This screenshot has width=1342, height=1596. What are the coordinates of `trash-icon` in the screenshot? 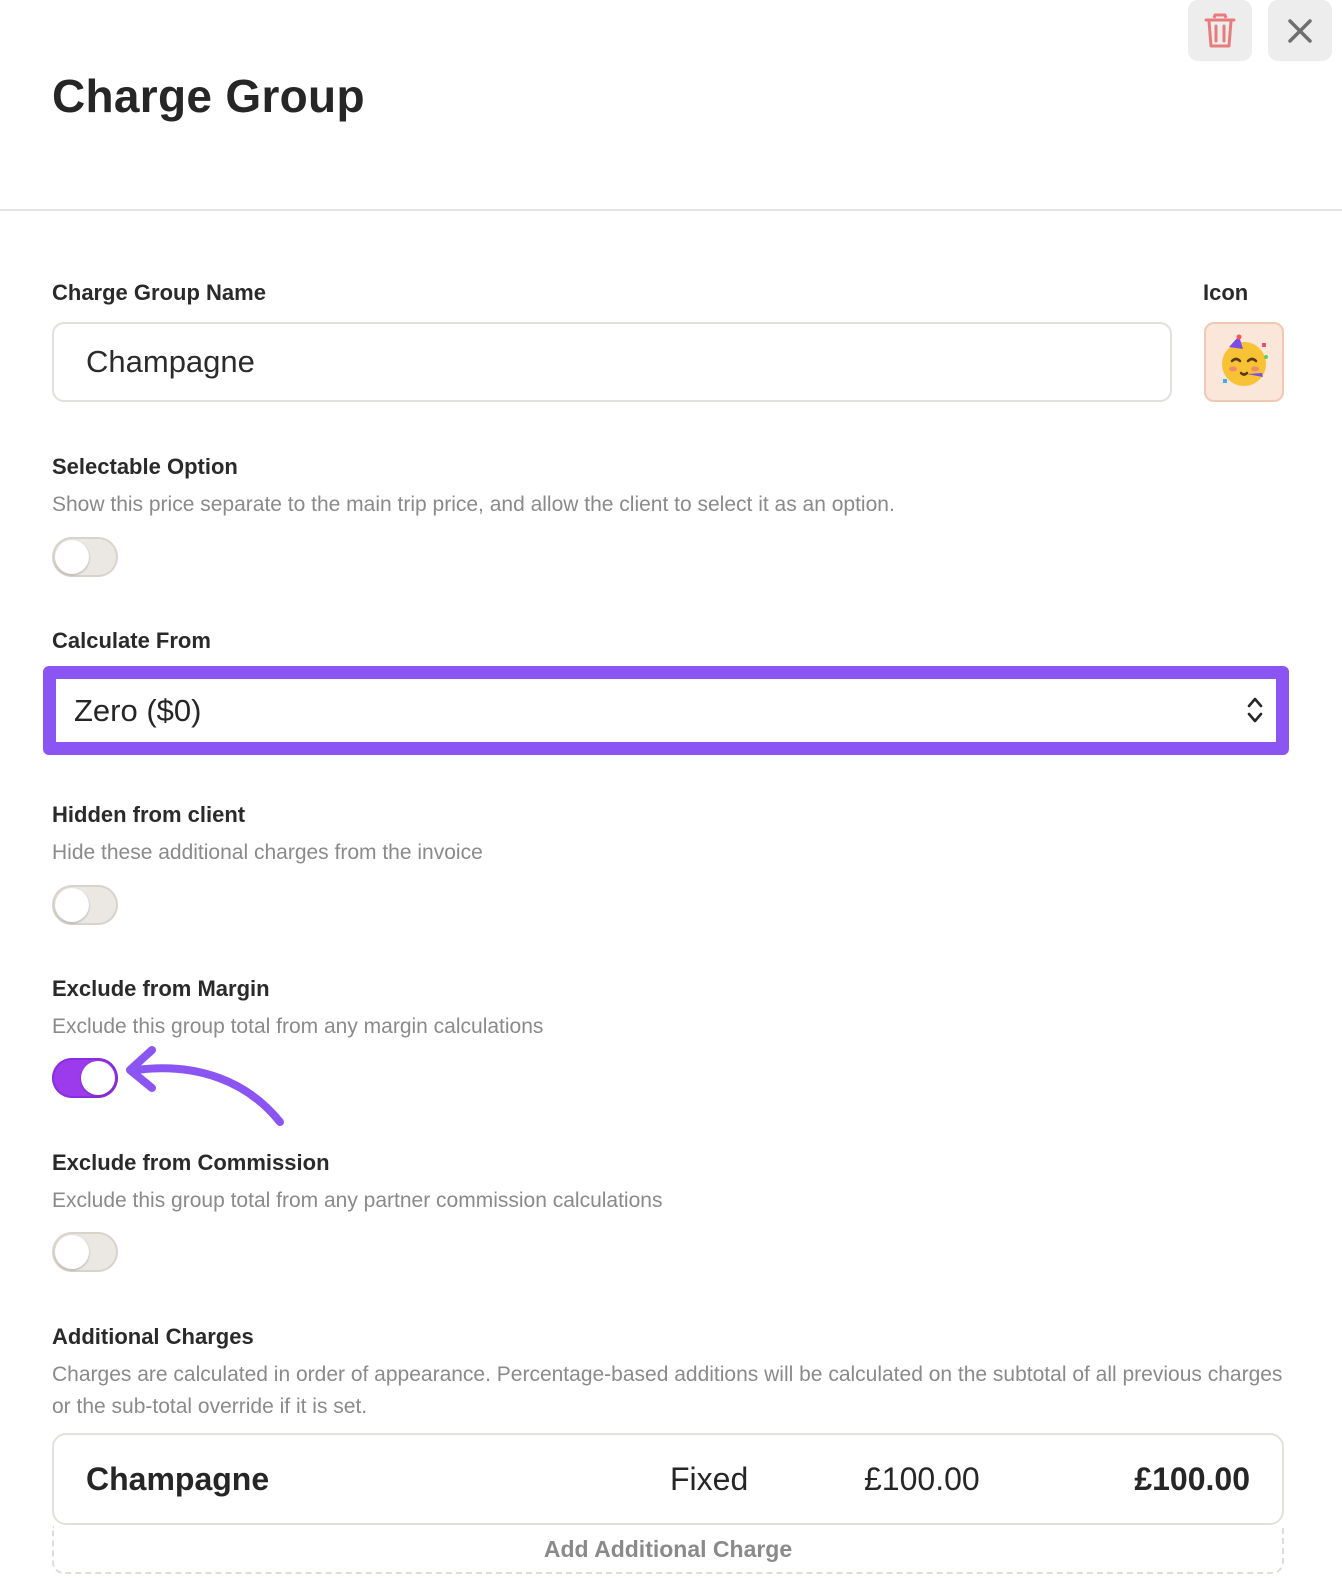 It's located at (1220, 30).